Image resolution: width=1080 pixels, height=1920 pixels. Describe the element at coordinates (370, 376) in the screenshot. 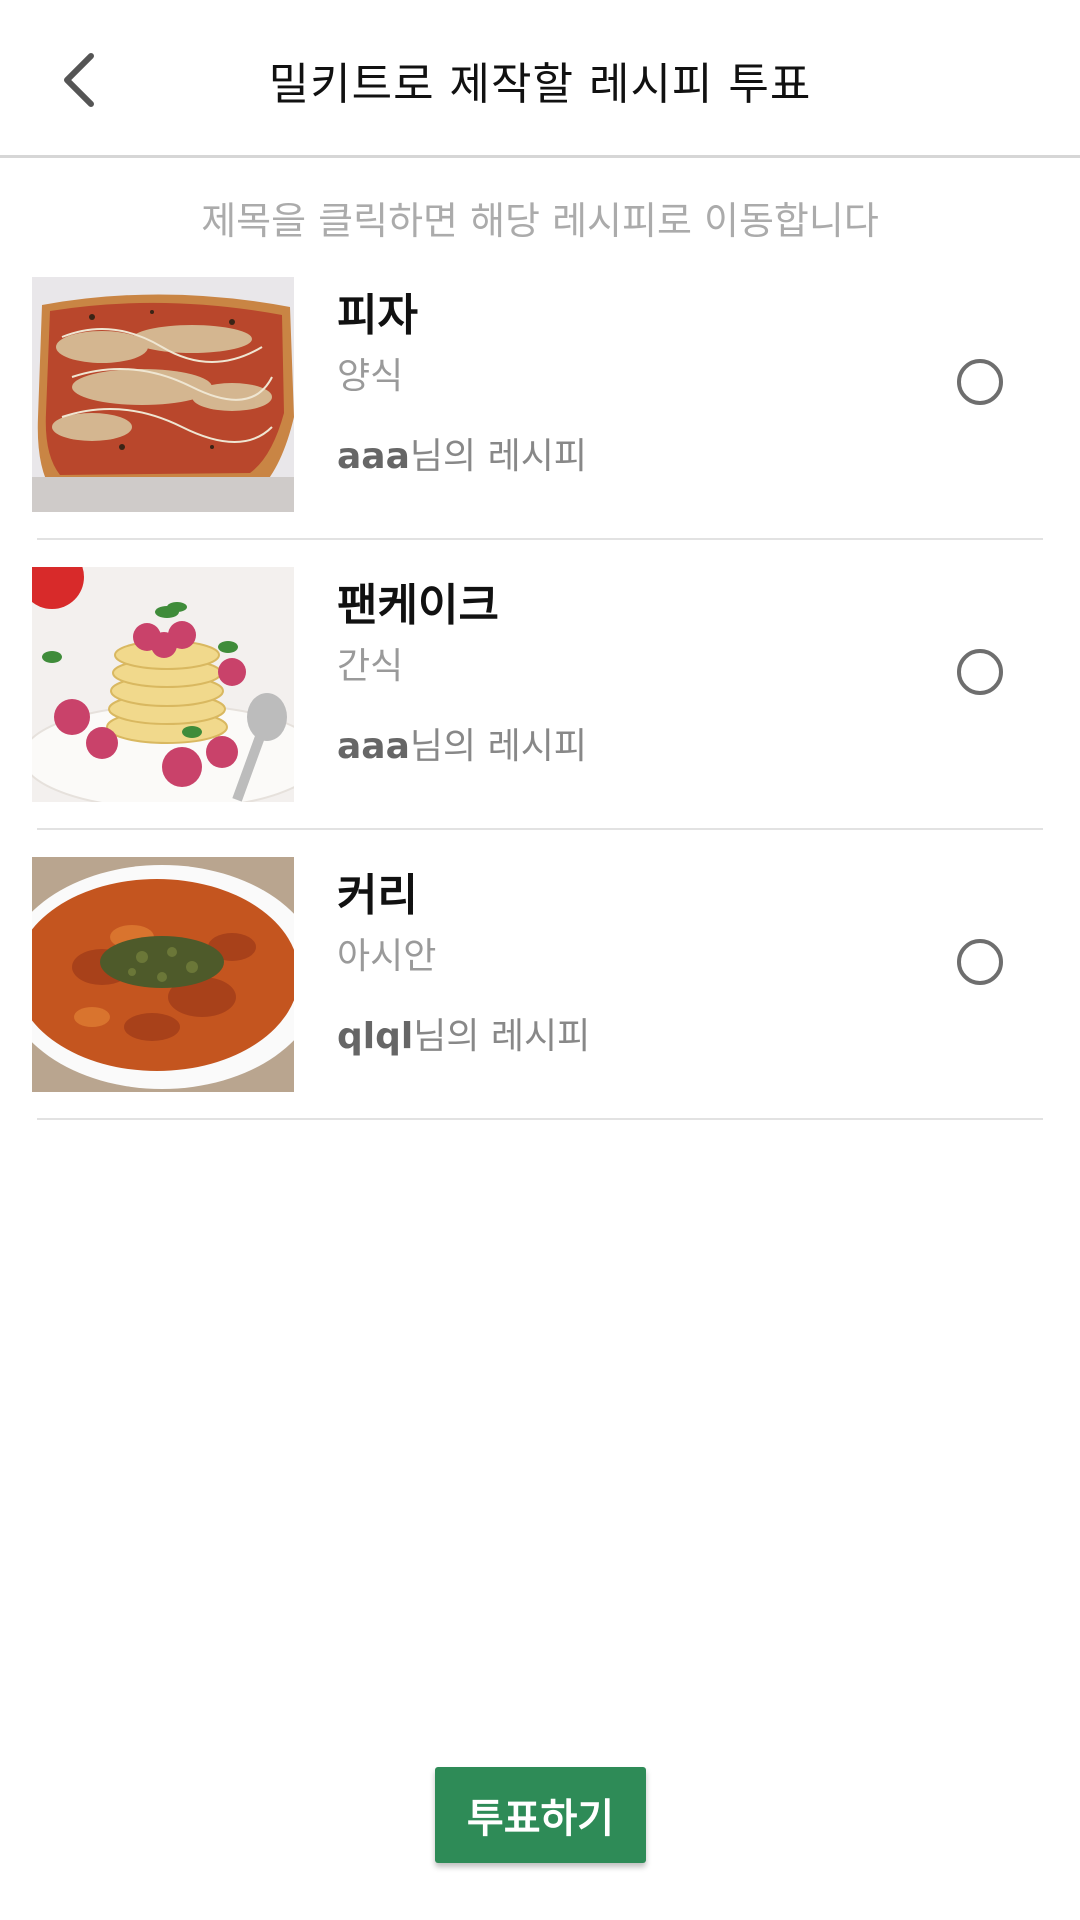

I see `recipe-category: 양식` at that location.